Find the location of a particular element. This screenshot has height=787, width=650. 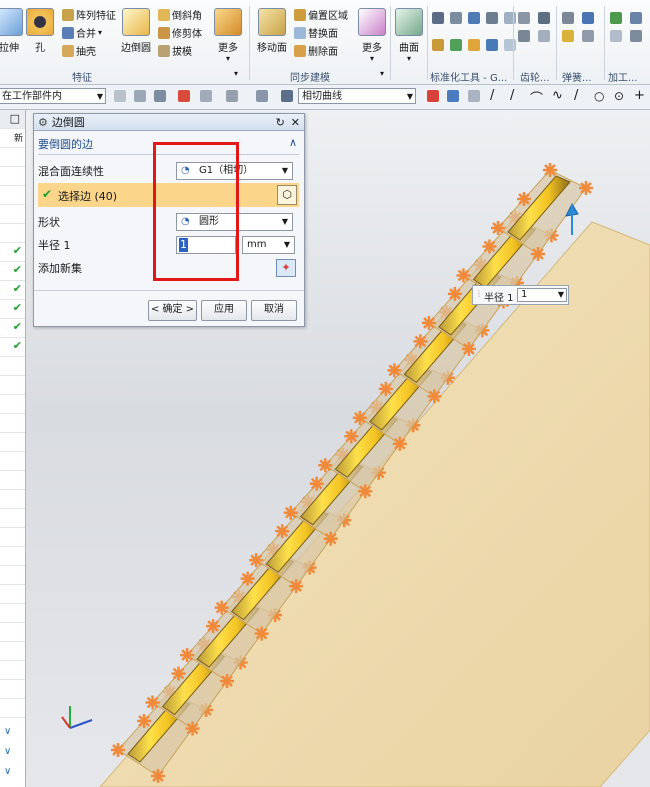

shell-button: 抽壳 is located at coordinates (79, 50).